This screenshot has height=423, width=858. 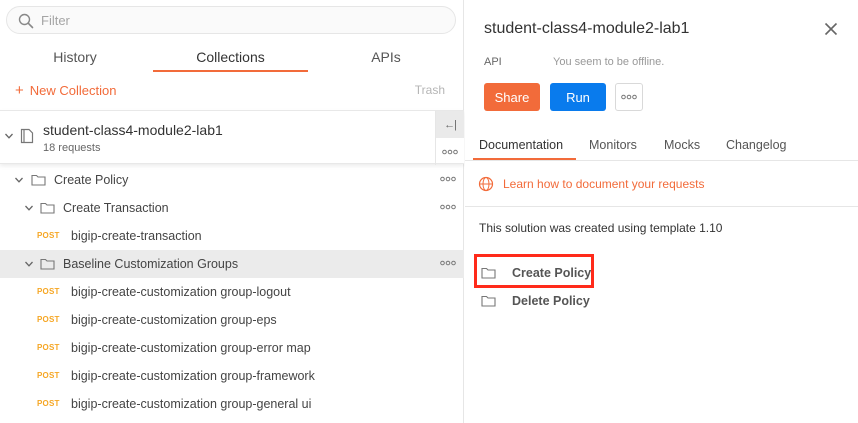 What do you see at coordinates (19, 90) in the screenshot?
I see `plus-icon: +` at bounding box center [19, 90].